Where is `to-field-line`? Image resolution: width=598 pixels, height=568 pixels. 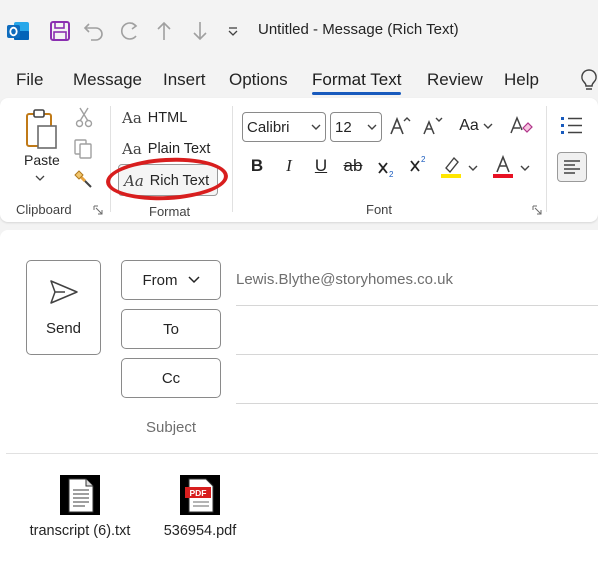
to-field-line is located at coordinates (417, 354).